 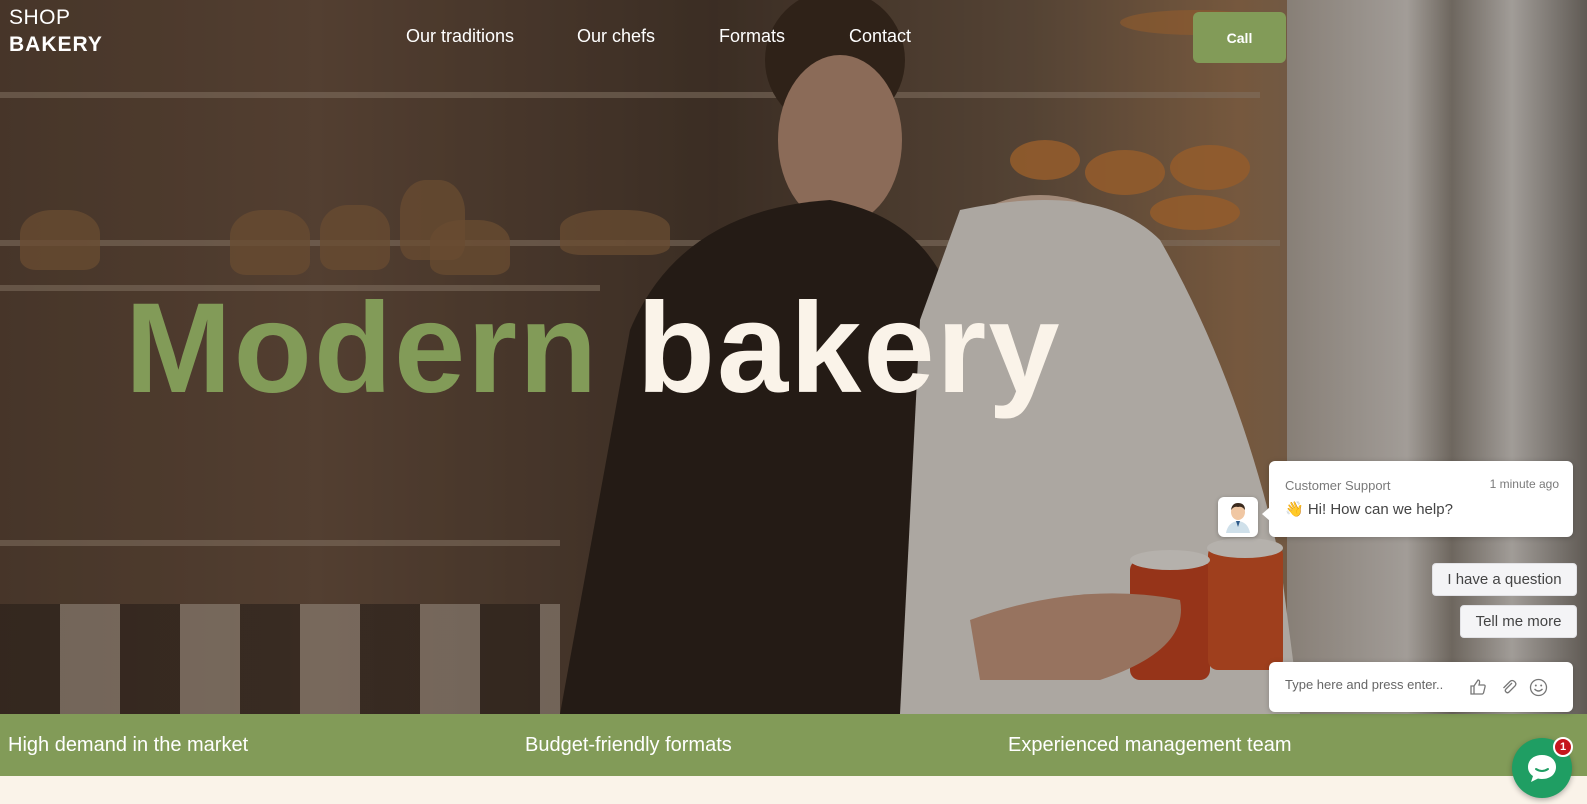 What do you see at coordinates (1504, 579) in the screenshot?
I see `quick-reply-question: I have a question` at bounding box center [1504, 579].